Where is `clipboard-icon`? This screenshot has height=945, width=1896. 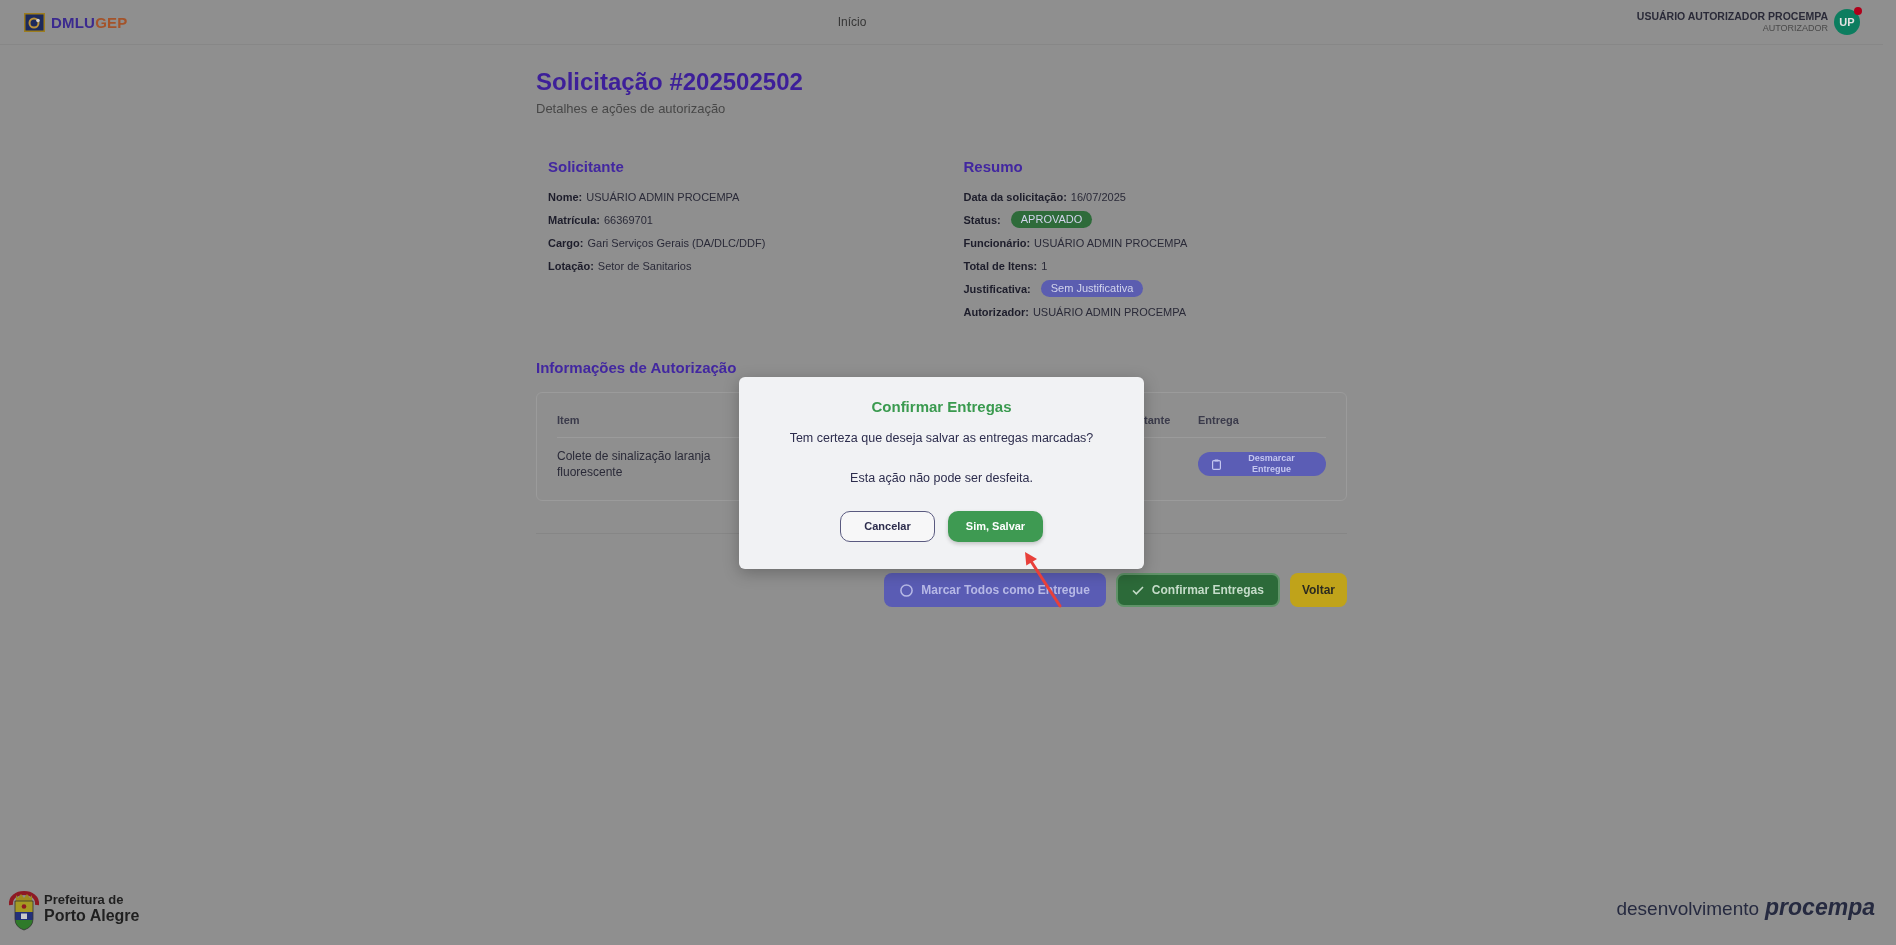
clipboard-icon is located at coordinates (1216, 464).